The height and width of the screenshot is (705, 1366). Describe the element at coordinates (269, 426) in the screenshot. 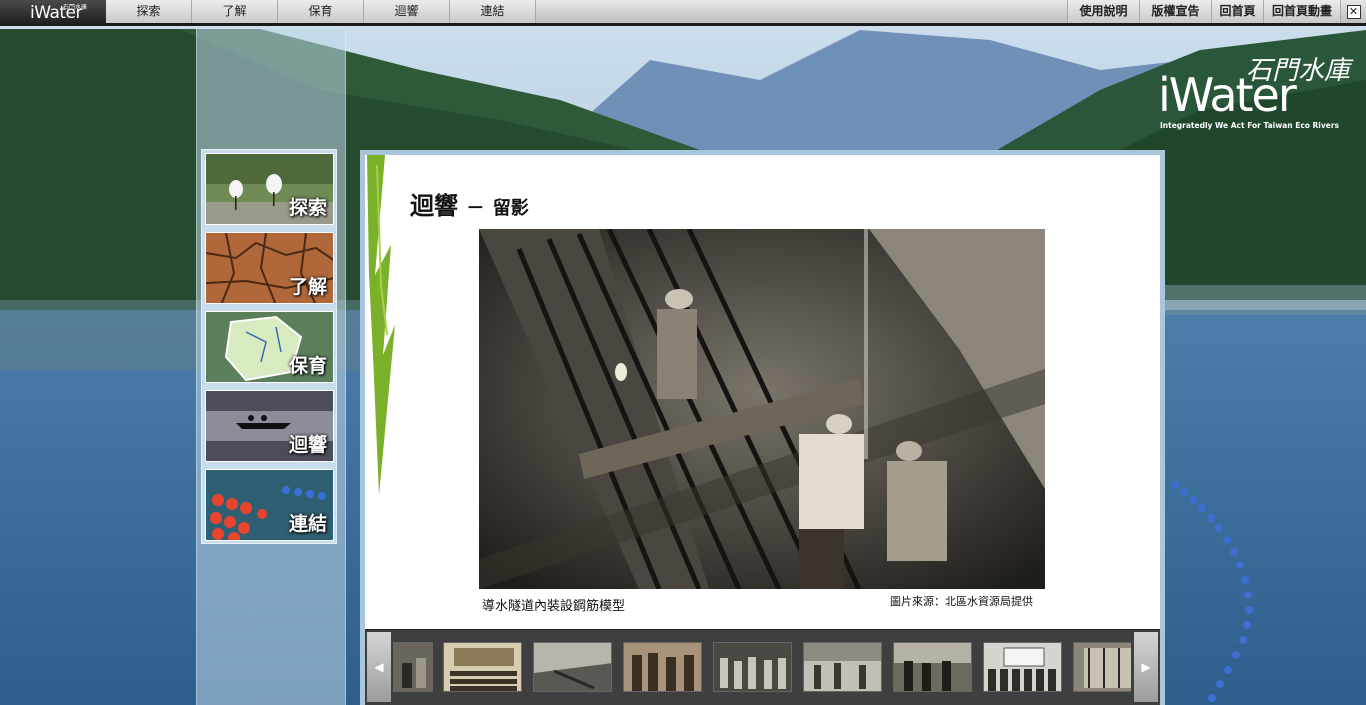

I see `side-item-feedback: 迴響` at that location.